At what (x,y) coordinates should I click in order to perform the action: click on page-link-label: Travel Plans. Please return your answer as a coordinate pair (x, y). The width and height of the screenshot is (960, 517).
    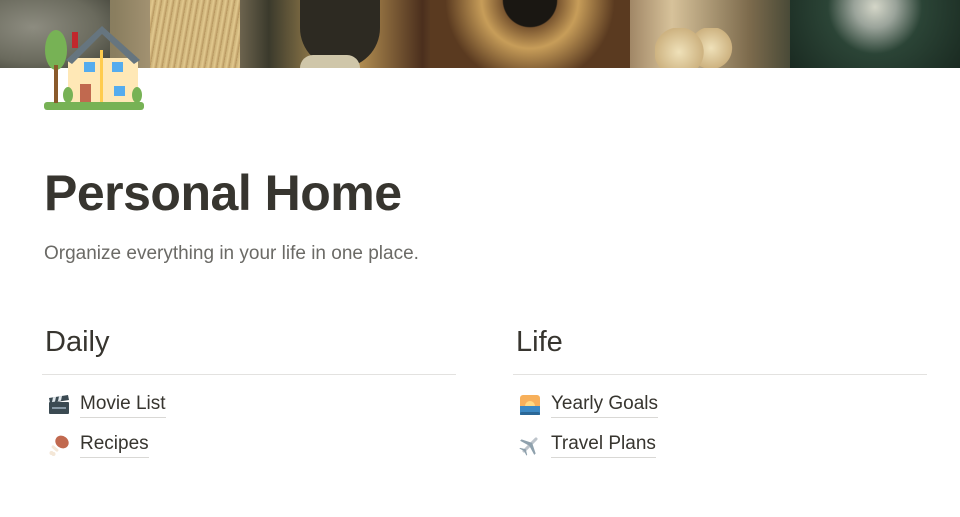
    Looking at the image, I should click on (603, 445).